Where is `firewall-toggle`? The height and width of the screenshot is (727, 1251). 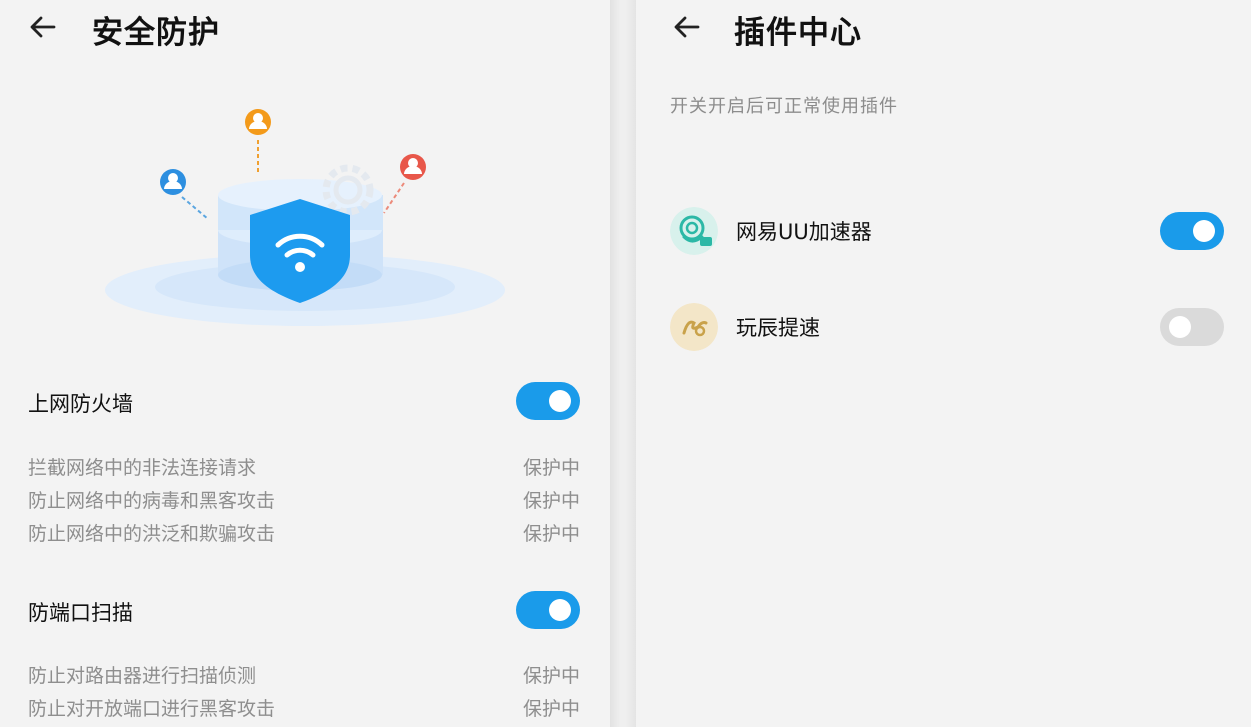
firewall-toggle is located at coordinates (548, 401).